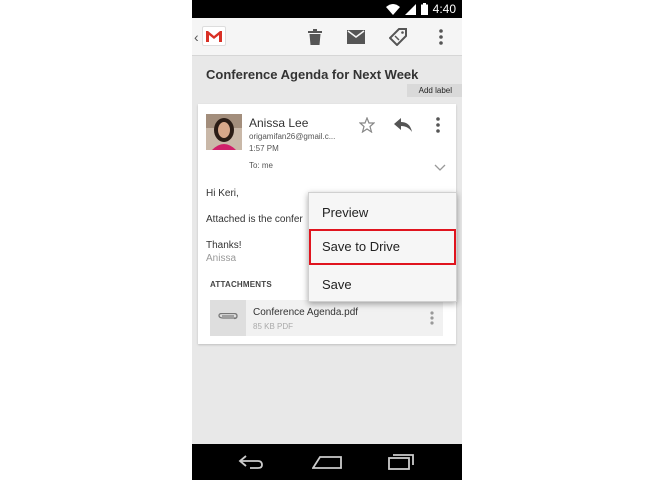 The width and height of the screenshot is (655, 480). I want to click on body-text: Attached is the confer, so click(254, 219).